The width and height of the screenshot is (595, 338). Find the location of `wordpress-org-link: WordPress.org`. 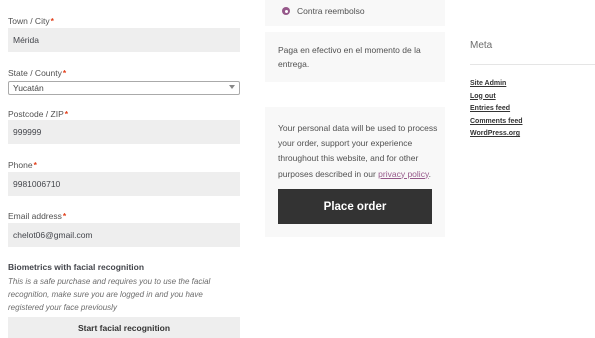

wordpress-org-link: WordPress.org is located at coordinates (495, 133).